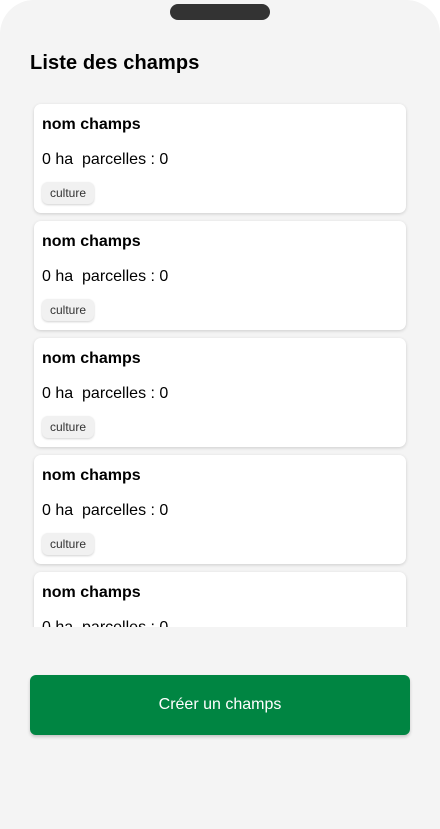 The image size is (440, 829). Describe the element at coordinates (220, 705) in the screenshot. I see `create-field-button: Créer un champs` at that location.